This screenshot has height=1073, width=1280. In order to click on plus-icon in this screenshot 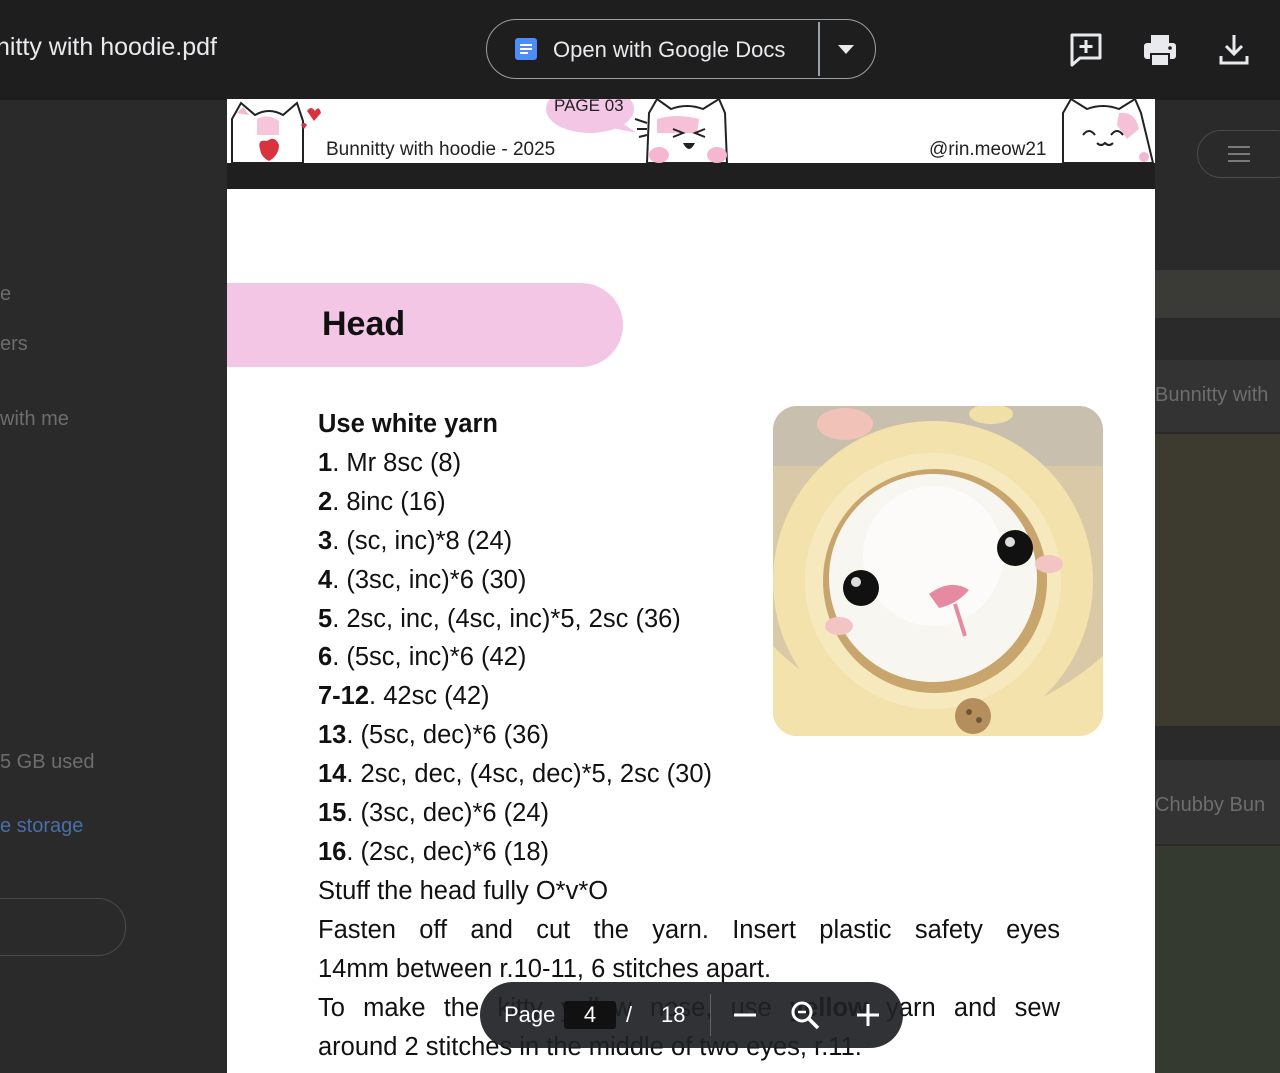, I will do `click(868, 1015)`.